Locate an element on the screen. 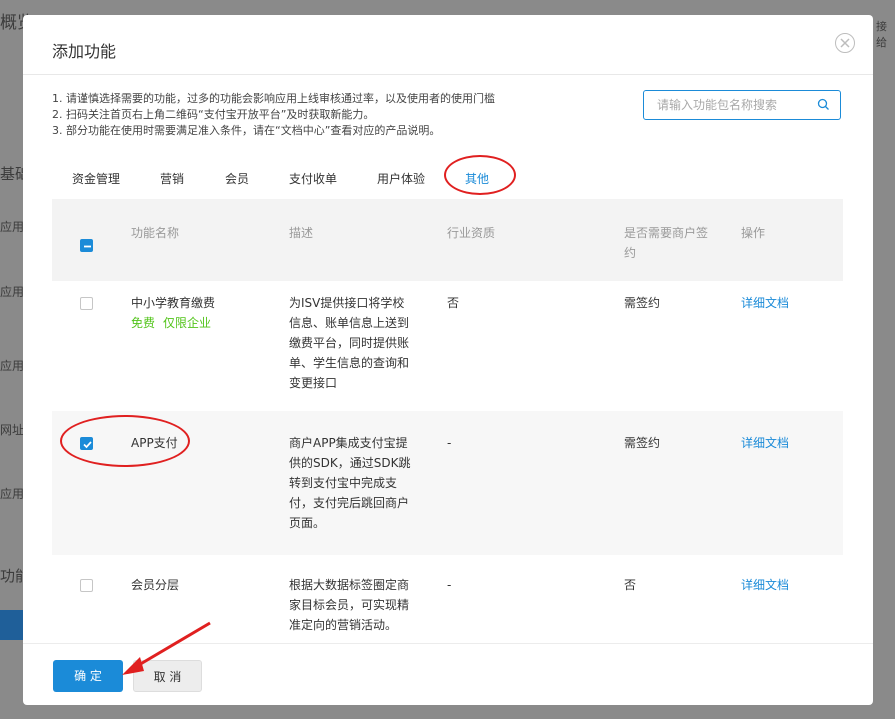 The height and width of the screenshot is (719, 895). function-desc: 根据大数据标签圈定商 家目标会员，可实现精 准定向的营销活动。 is located at coordinates (354, 605).